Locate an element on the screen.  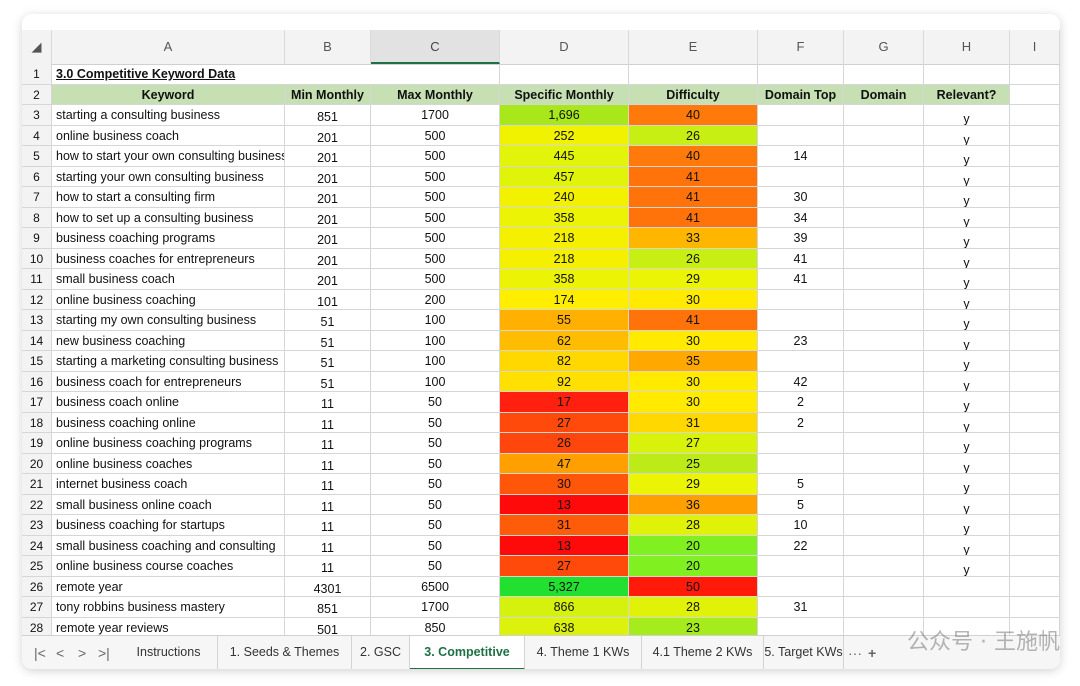
difficulty-cell: 30 is located at coordinates (693, 402).